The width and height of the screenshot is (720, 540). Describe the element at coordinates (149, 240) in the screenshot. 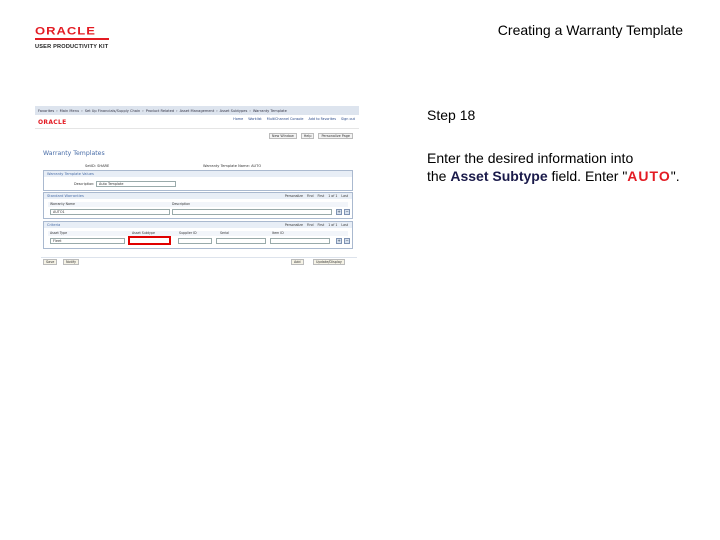

I see `asset-subtype-field` at that location.